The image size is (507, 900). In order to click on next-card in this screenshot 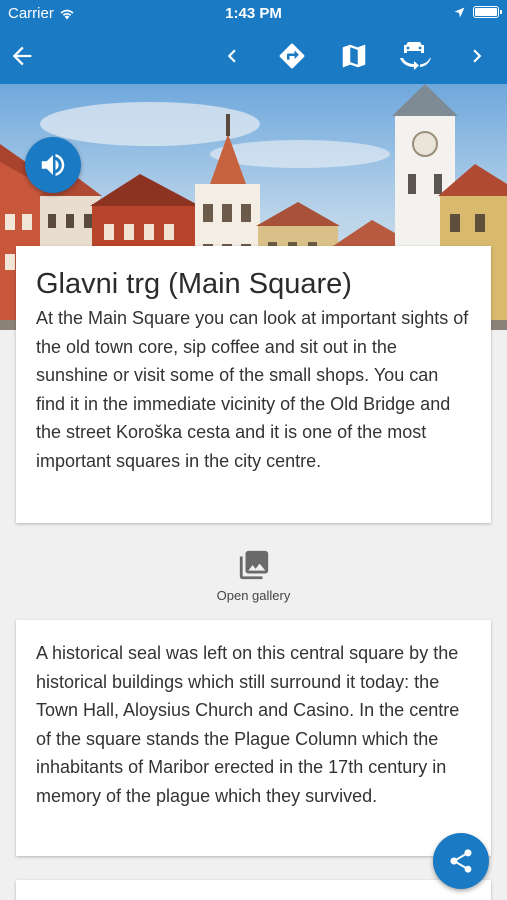, I will do `click(253, 890)`.